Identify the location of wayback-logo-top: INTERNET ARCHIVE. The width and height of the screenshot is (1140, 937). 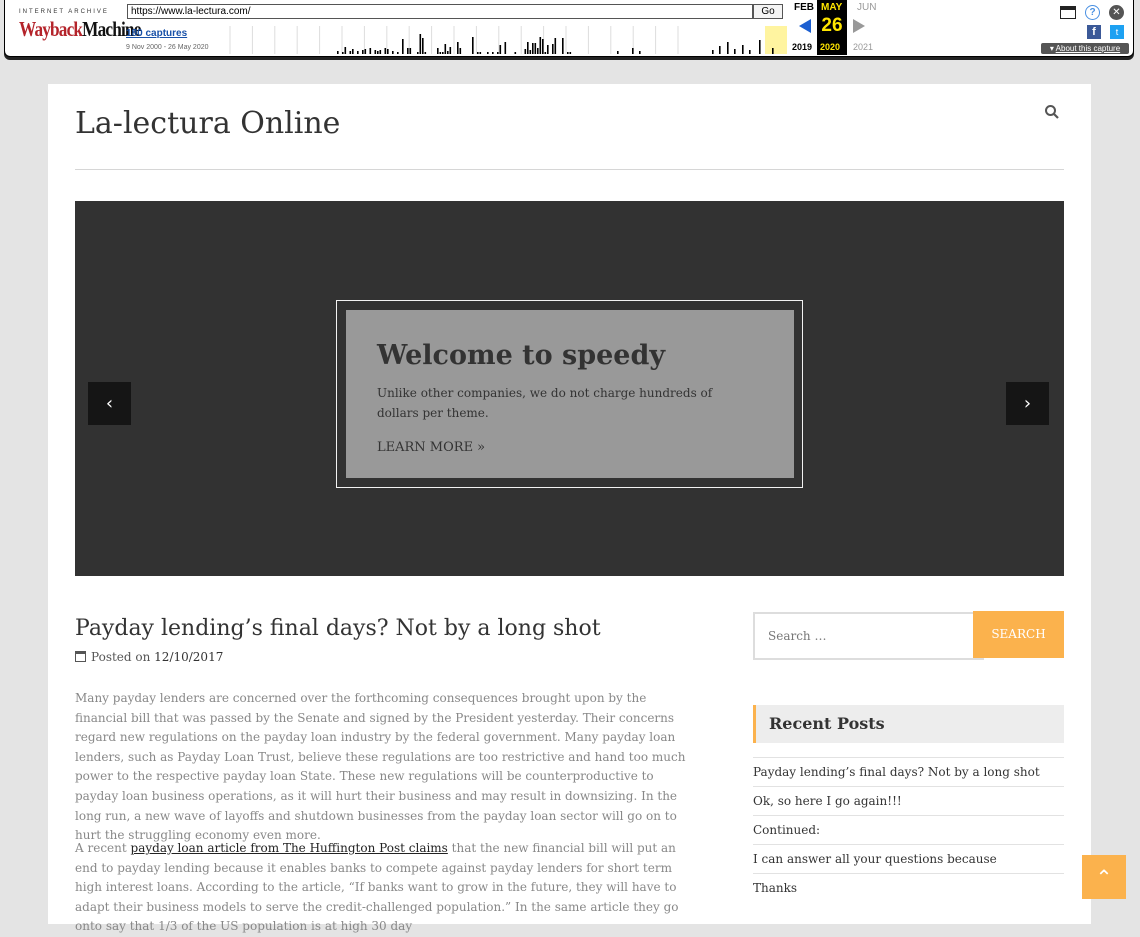
(64, 12).